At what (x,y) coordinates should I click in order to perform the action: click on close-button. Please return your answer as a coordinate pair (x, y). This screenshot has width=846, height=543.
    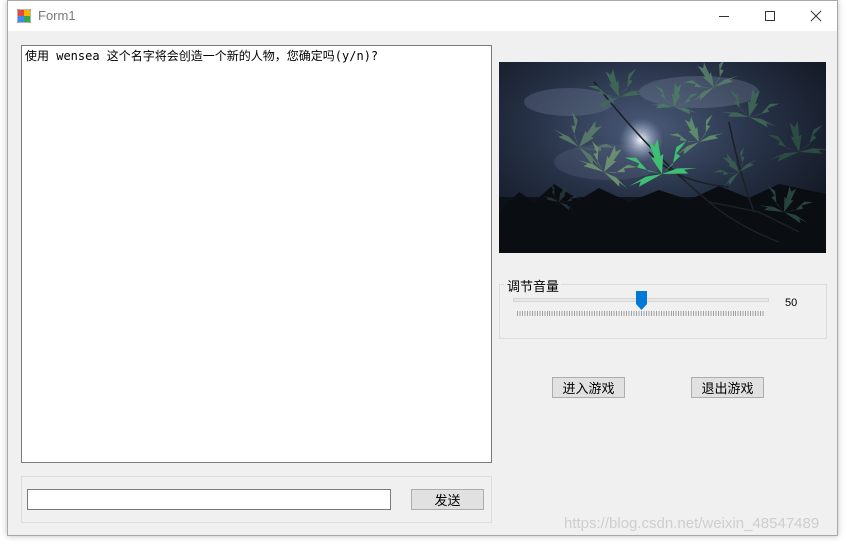
    Looking at the image, I should click on (816, 16).